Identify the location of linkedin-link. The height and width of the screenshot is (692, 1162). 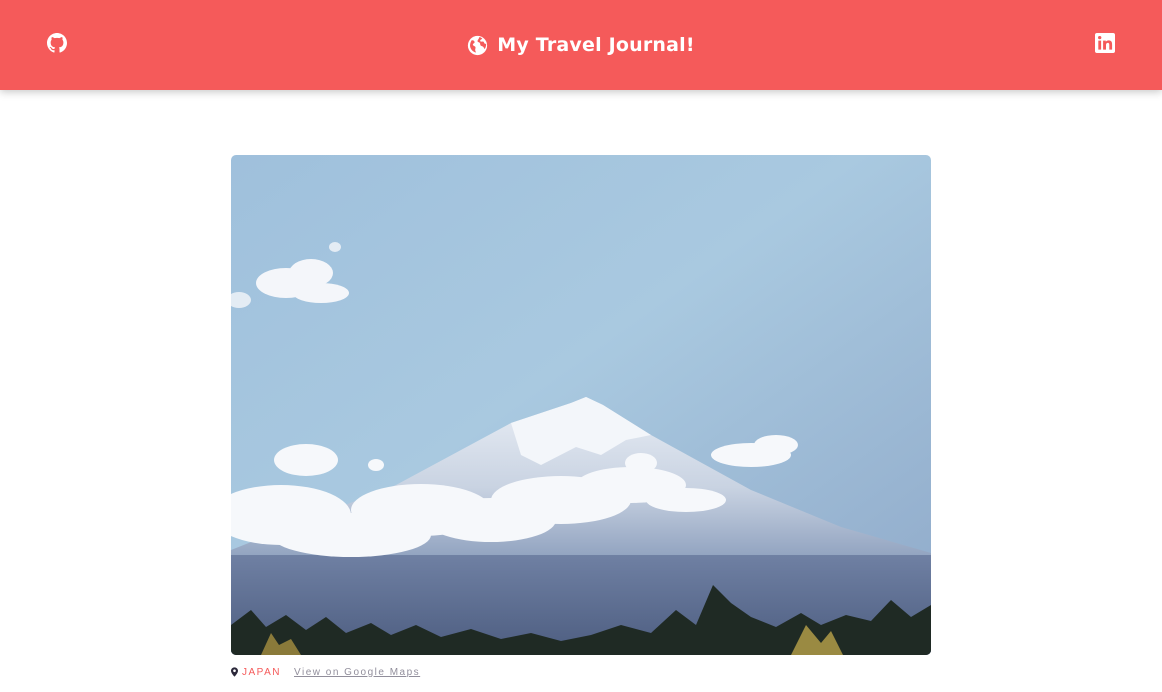
(1105, 43).